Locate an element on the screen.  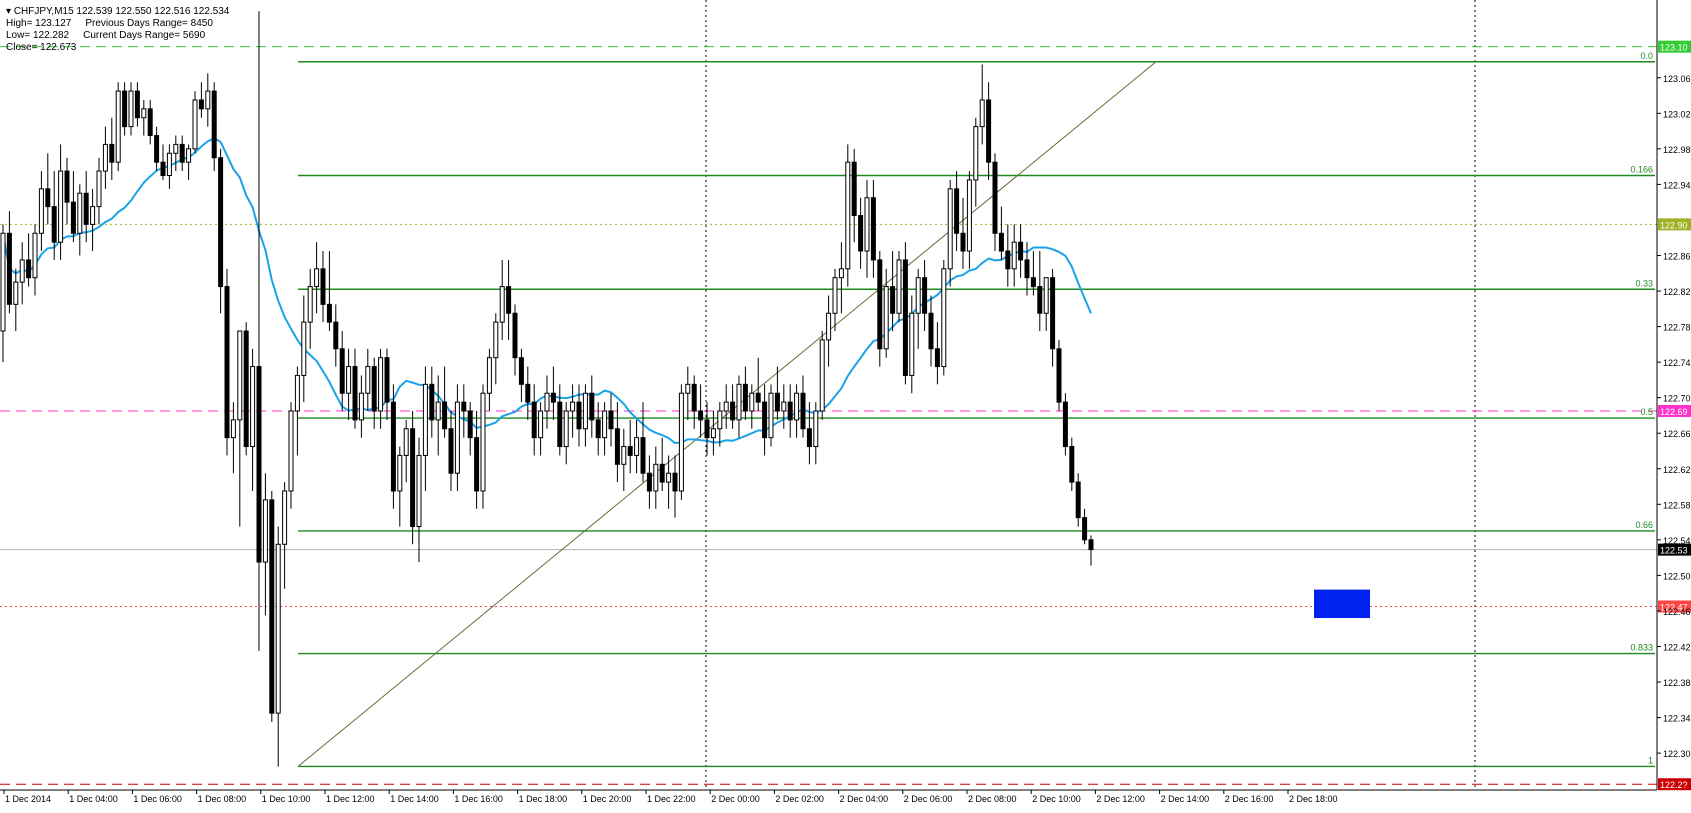
price-tick-label: 122.985 is located at coordinates (1677, 150).